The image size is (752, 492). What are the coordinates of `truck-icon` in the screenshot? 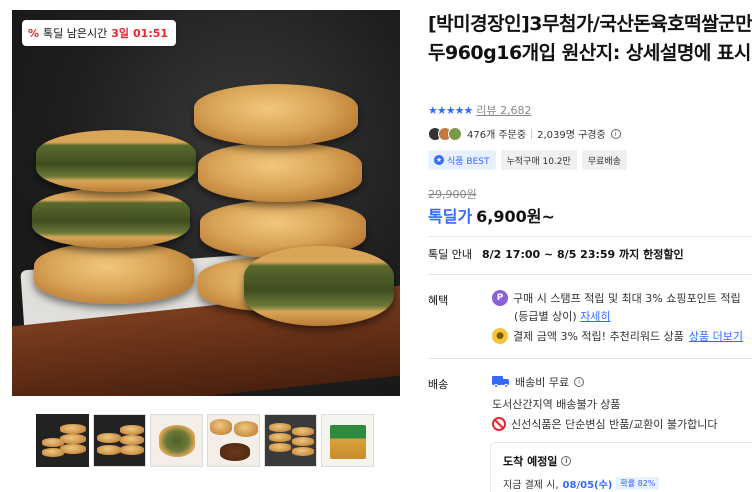 It's located at (501, 382).